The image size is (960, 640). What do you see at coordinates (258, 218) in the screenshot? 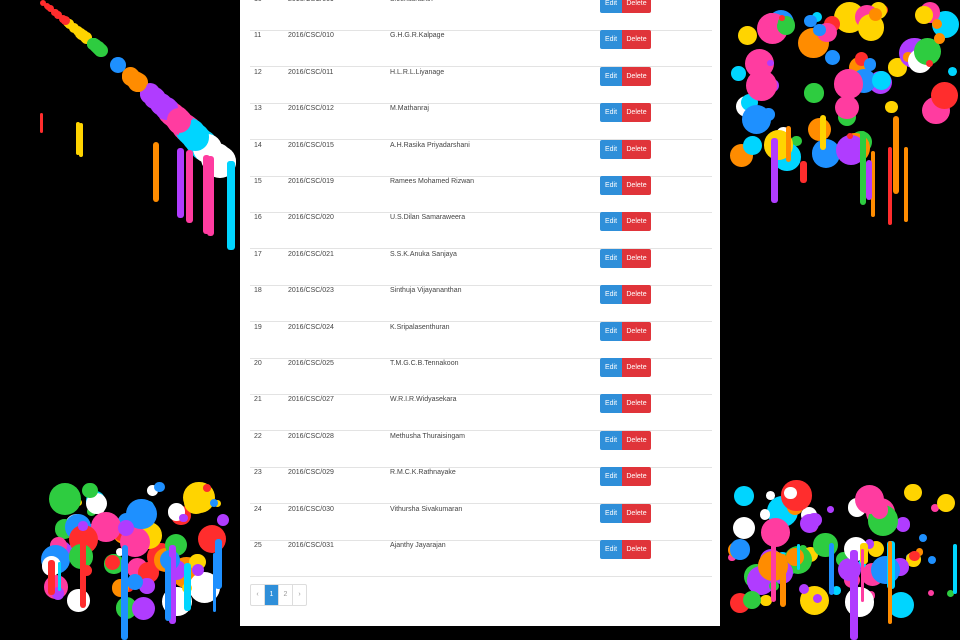
I see `row-number: 16` at bounding box center [258, 218].